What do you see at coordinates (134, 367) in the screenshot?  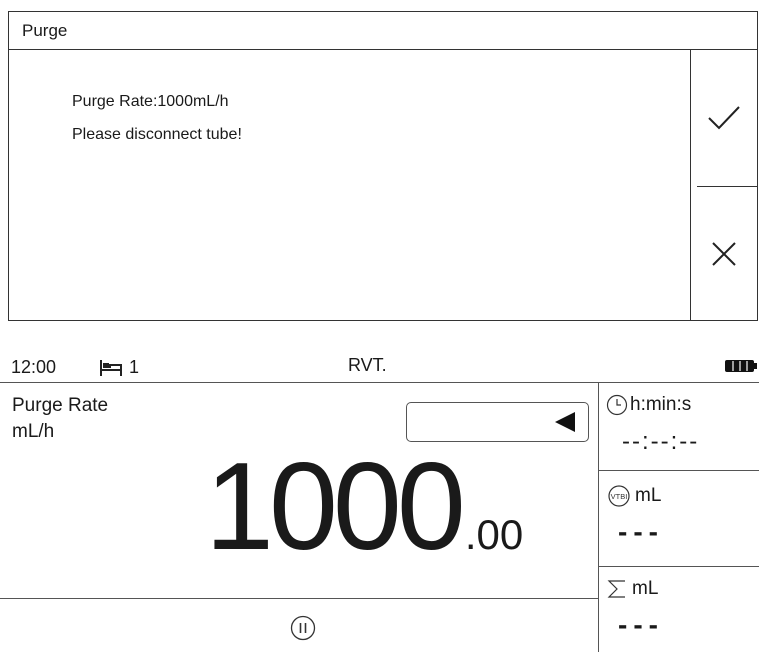 I see `bed-number: 1` at bounding box center [134, 367].